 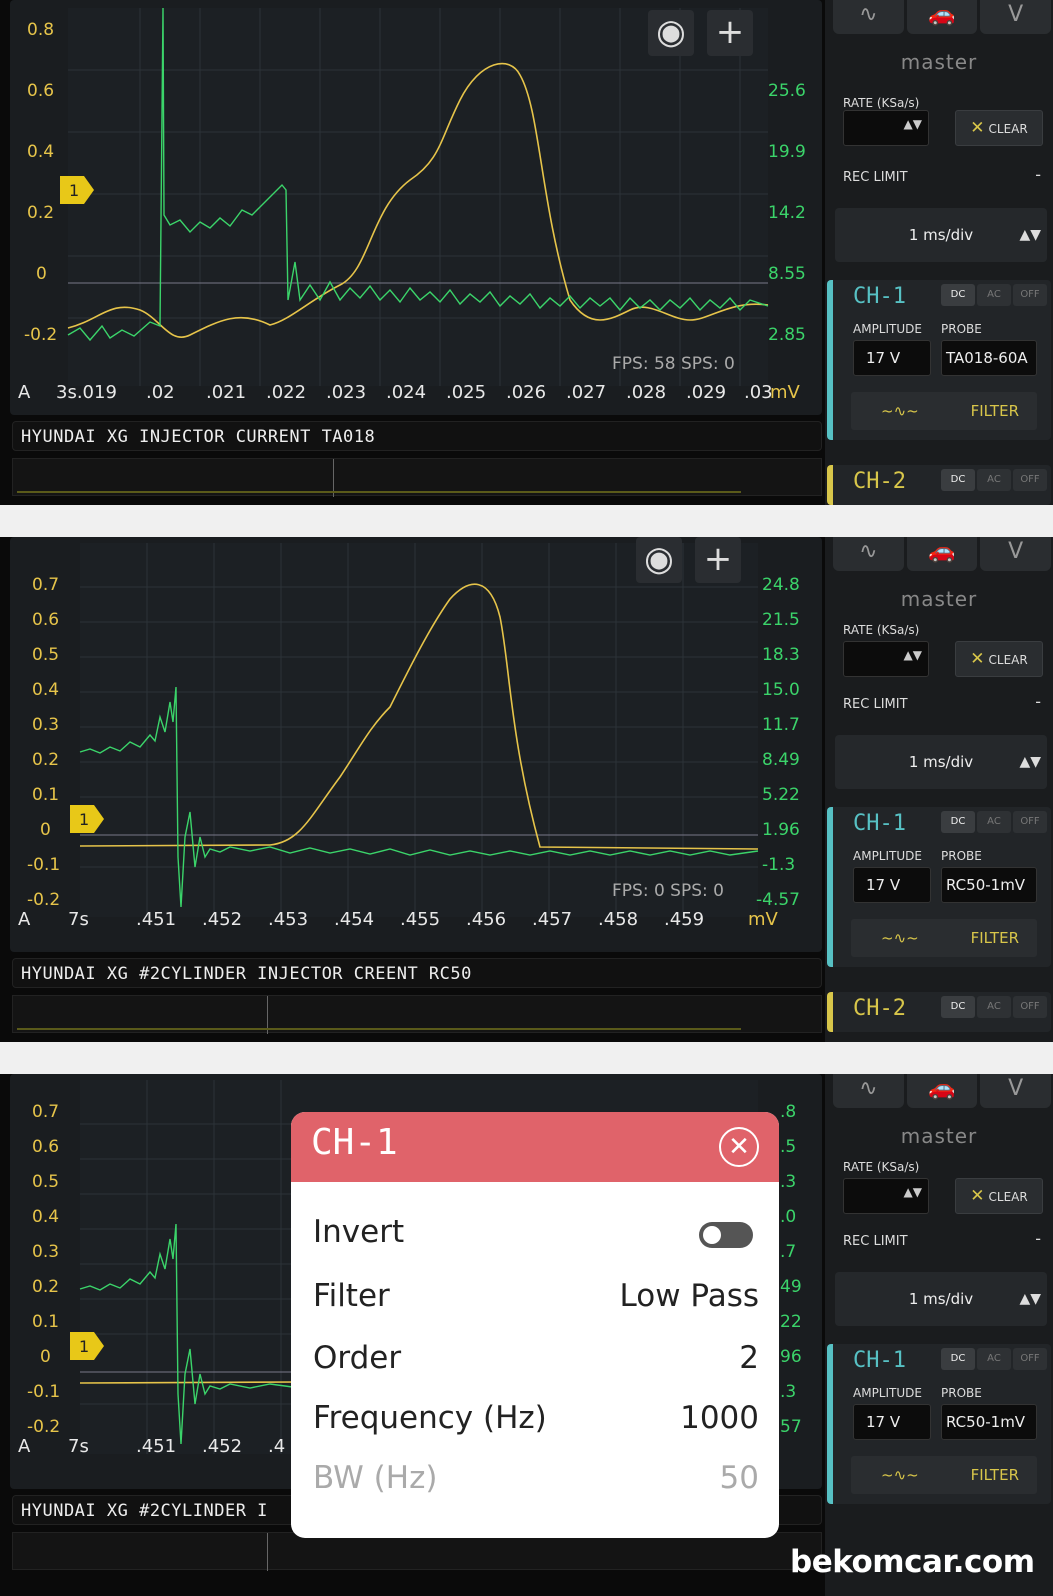 I want to click on x-tick: .025, so click(x=466, y=392).